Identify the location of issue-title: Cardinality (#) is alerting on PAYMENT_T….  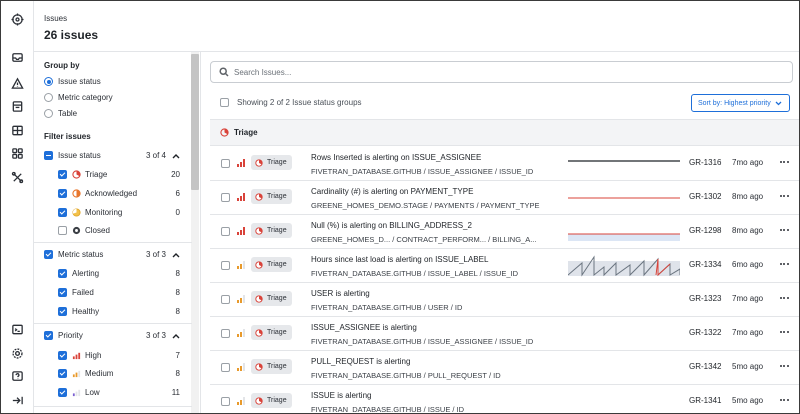
(392, 191).